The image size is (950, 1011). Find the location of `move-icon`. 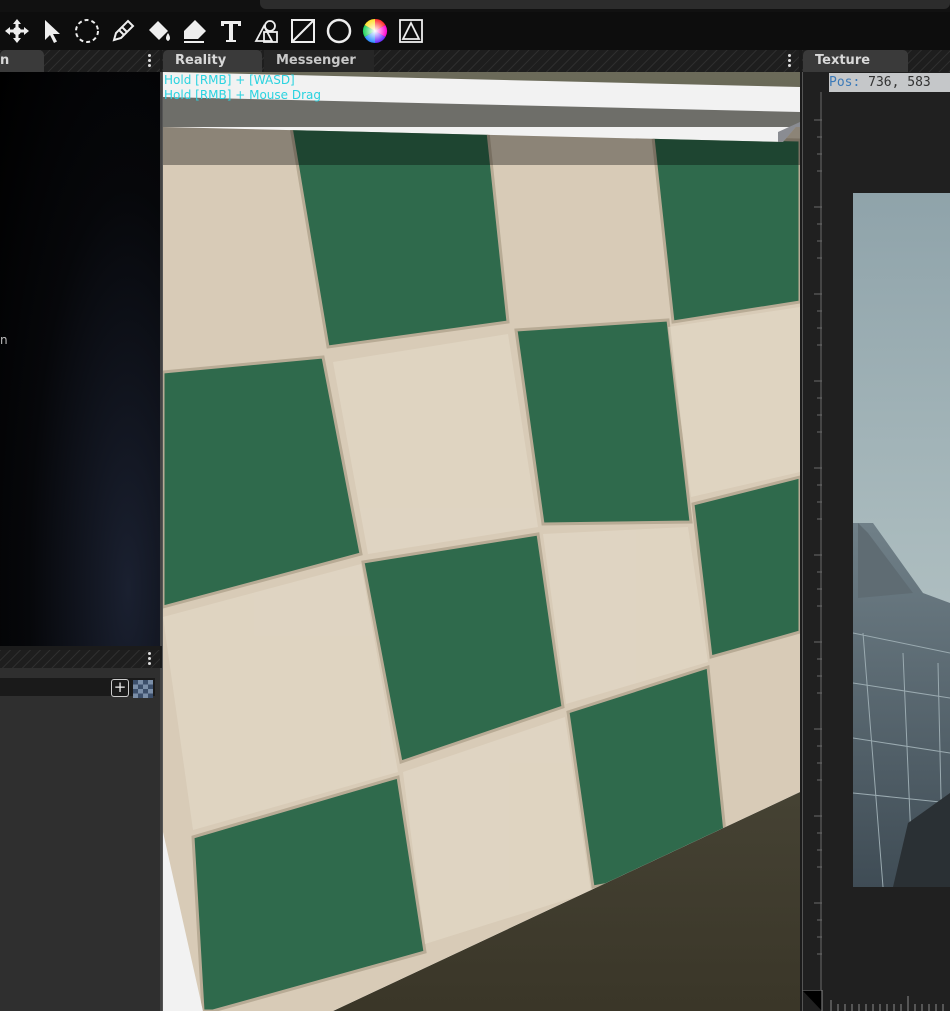

move-icon is located at coordinates (17, 31).